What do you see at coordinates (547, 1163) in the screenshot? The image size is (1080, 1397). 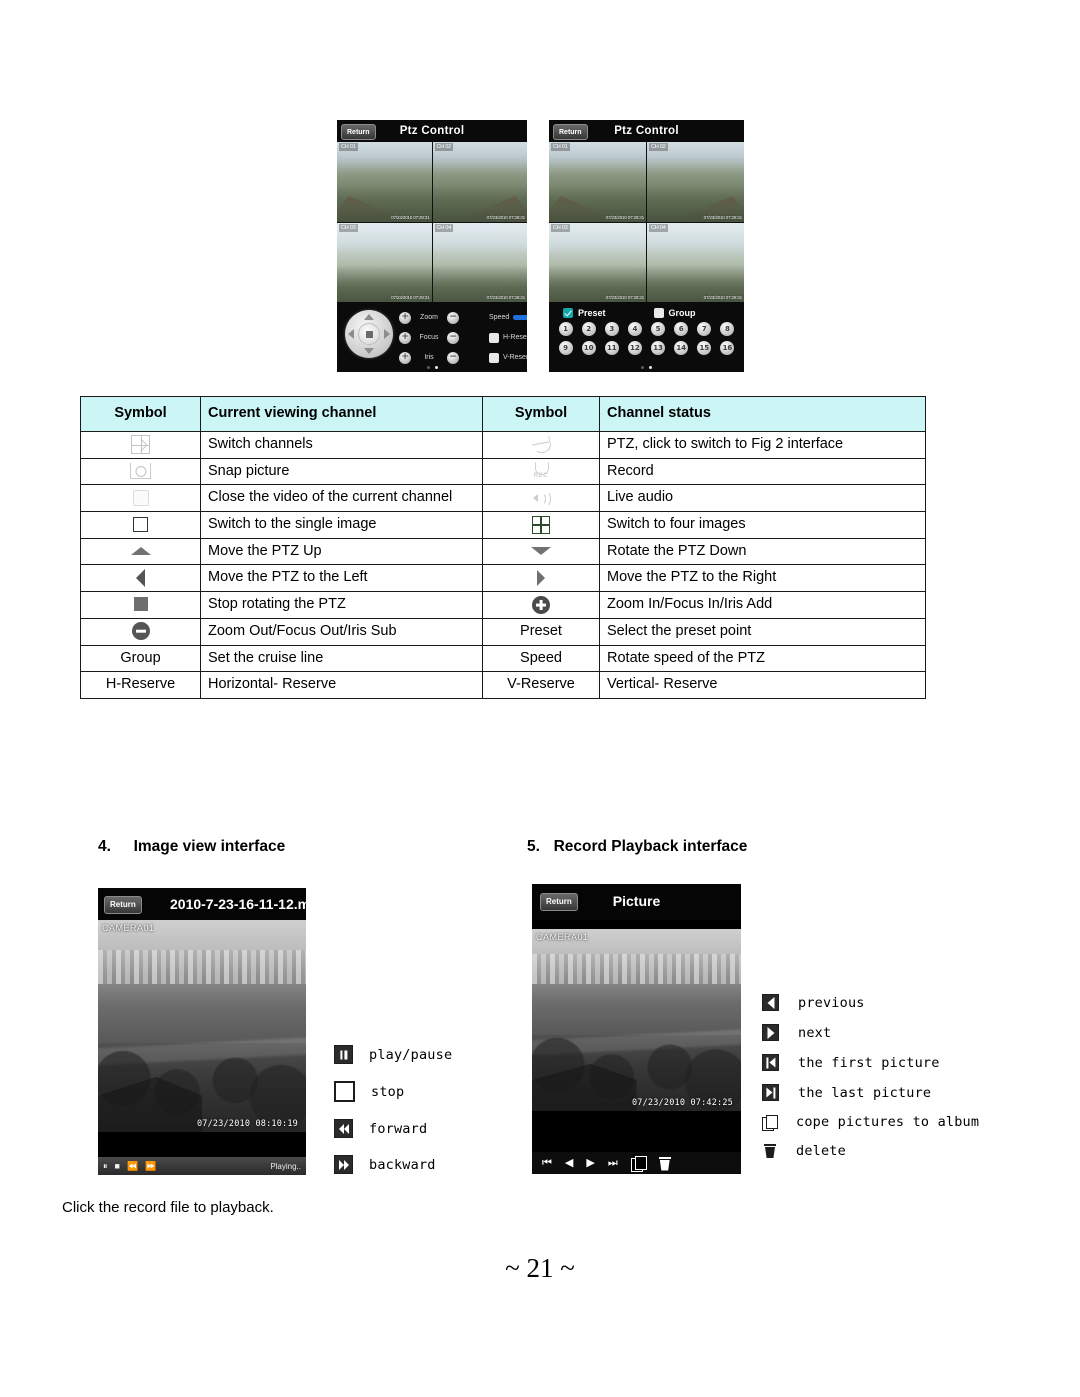 I see `first-picture-button: ⏮` at bounding box center [547, 1163].